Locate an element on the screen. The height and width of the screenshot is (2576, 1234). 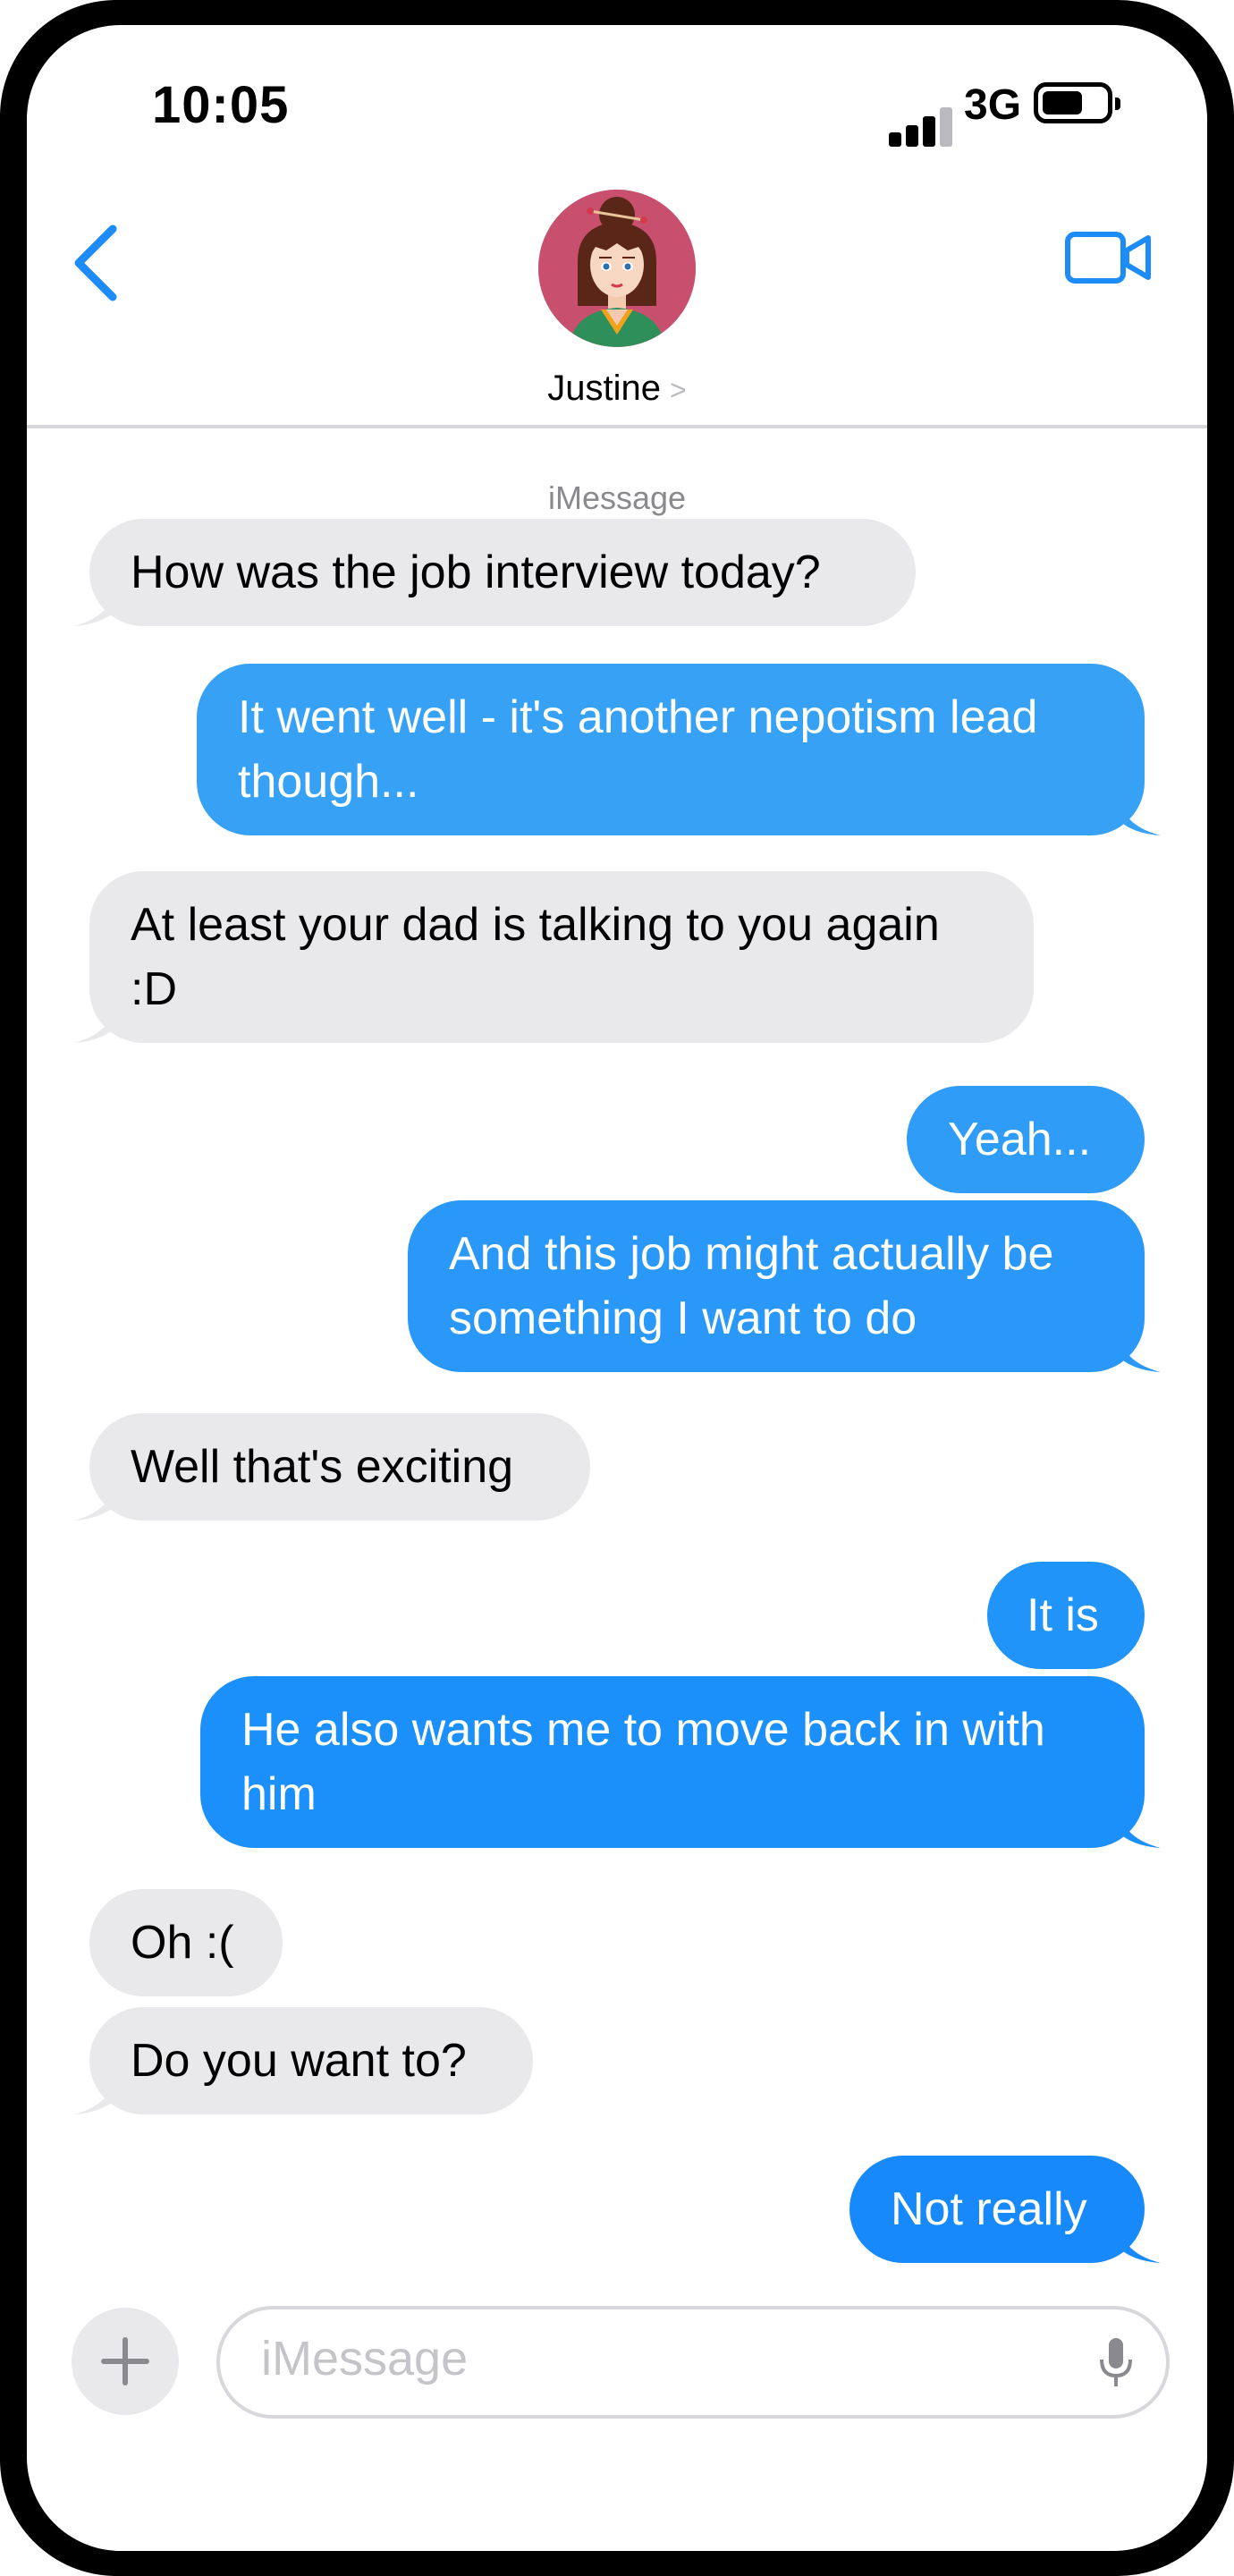
back-chevron-icon is located at coordinates (96, 263).